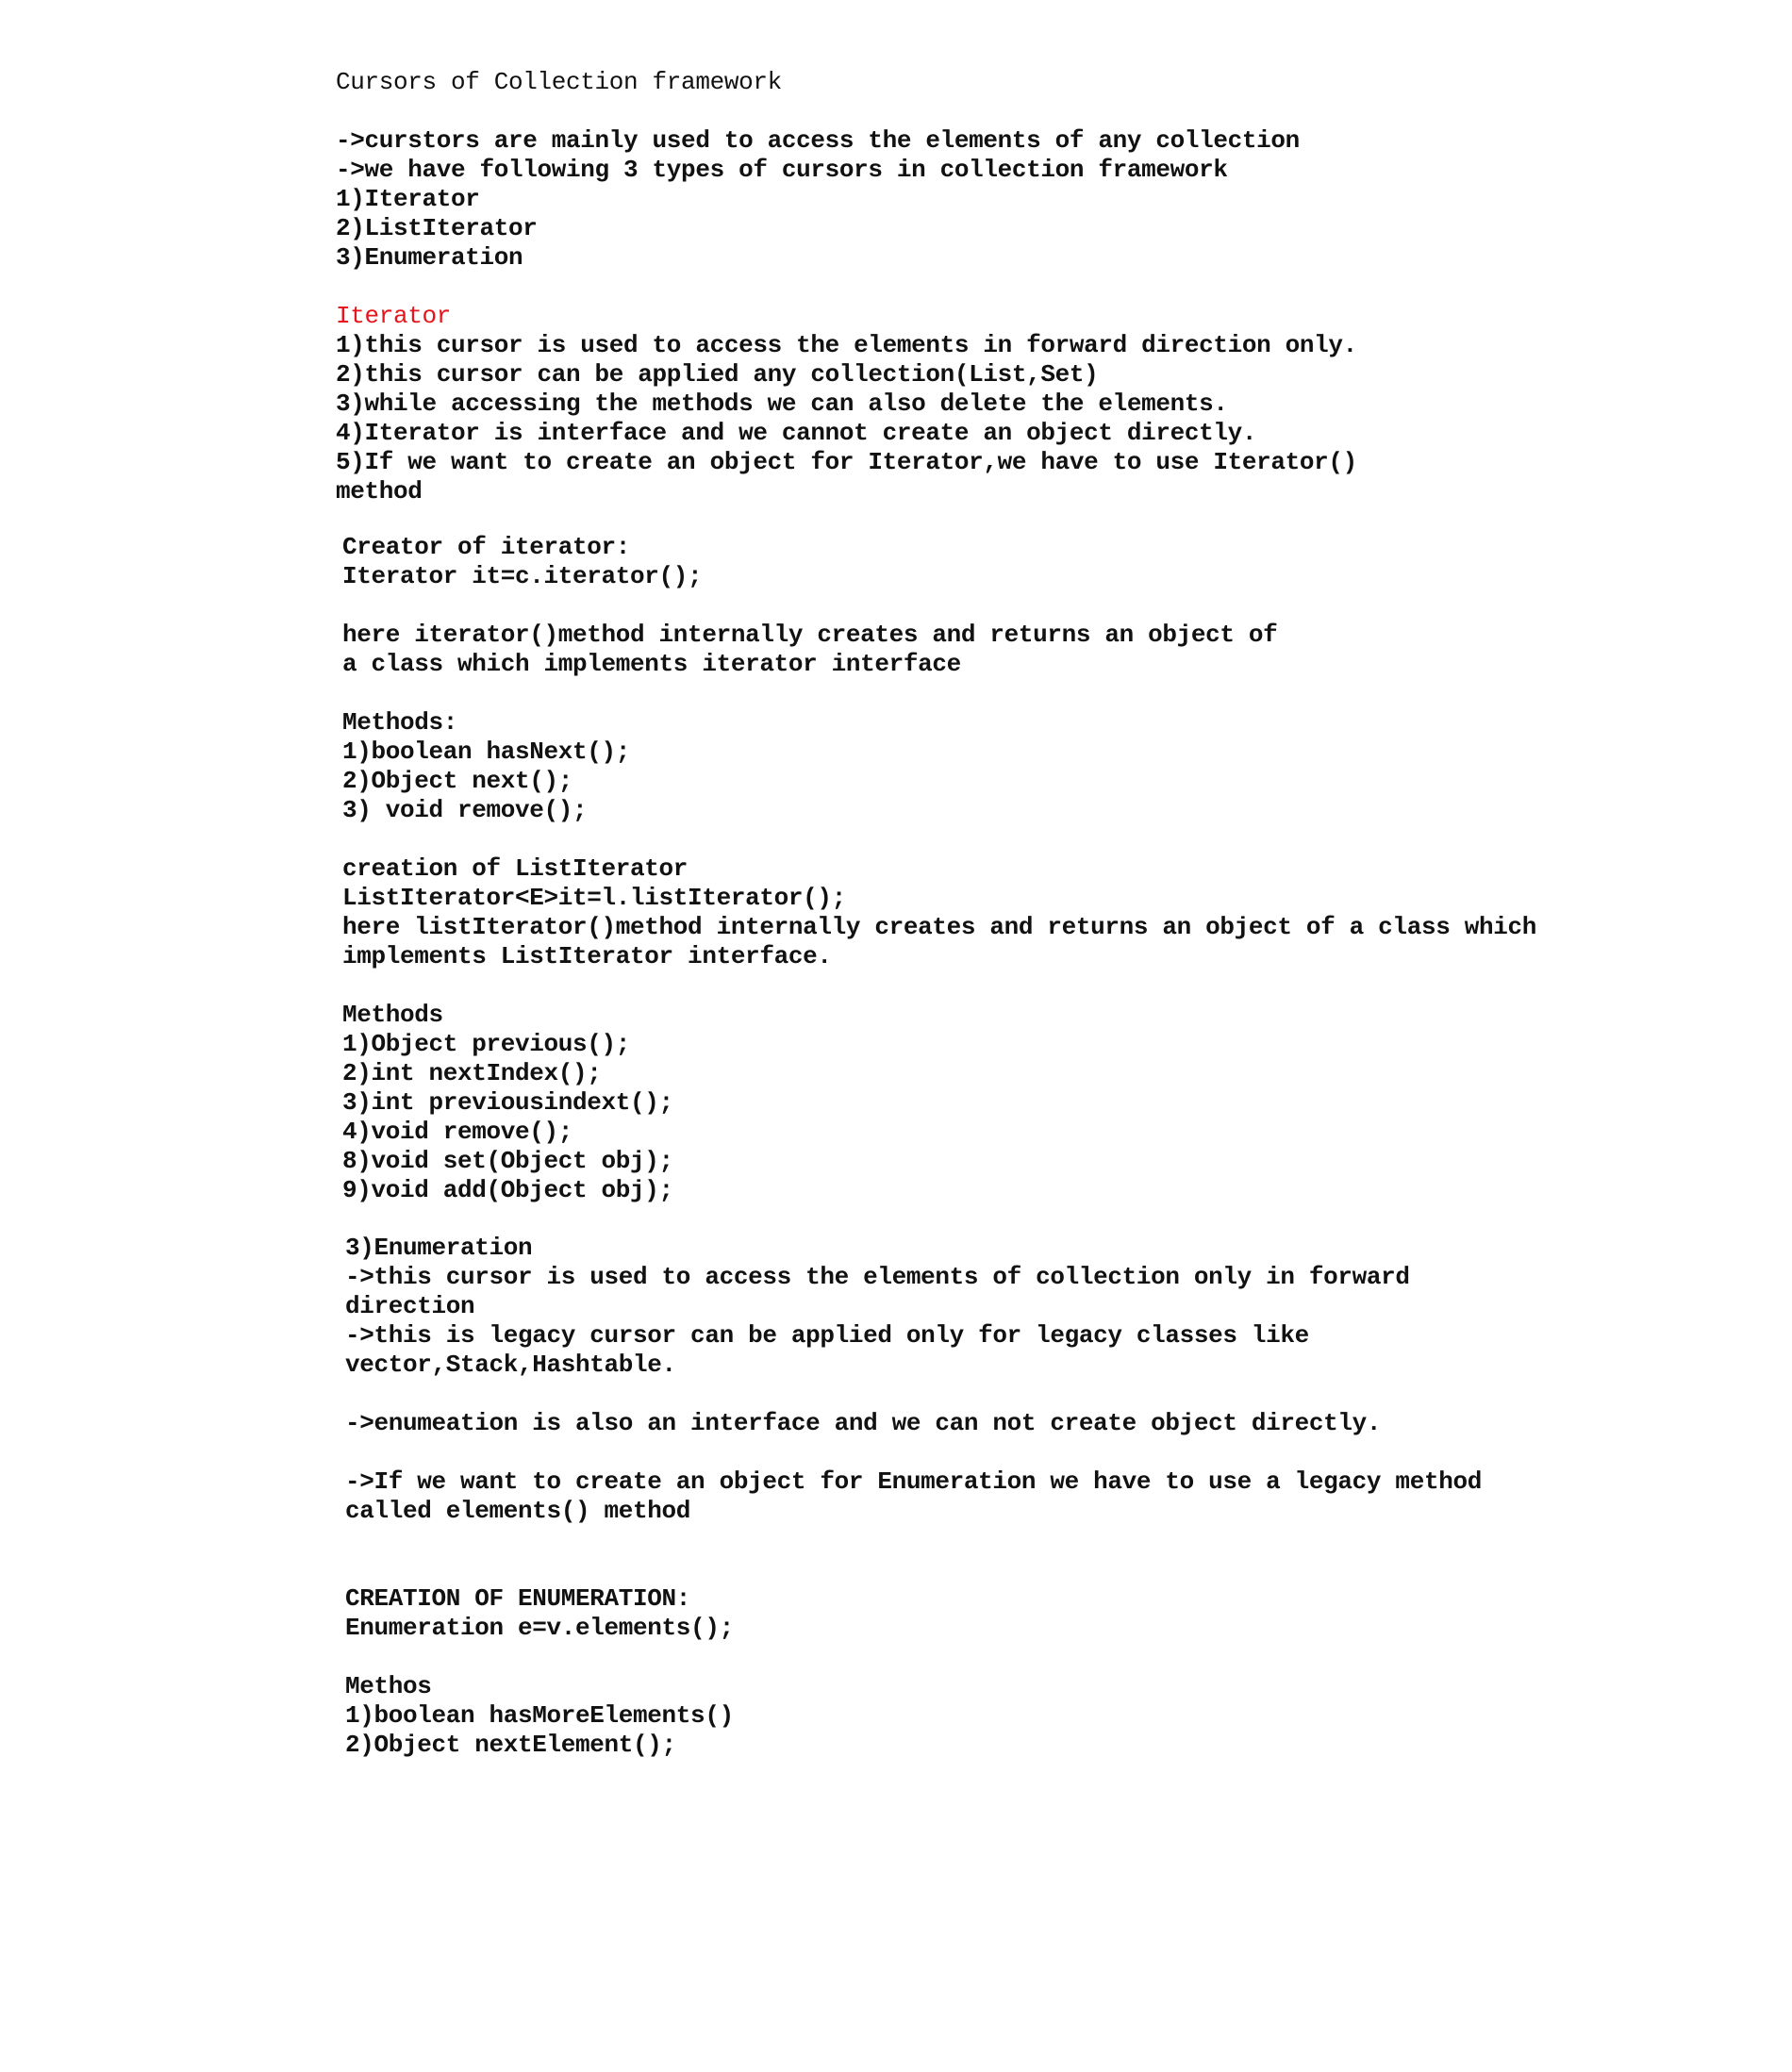 Image resolution: width=1792 pixels, height=2072 pixels. What do you see at coordinates (486, 1044) in the screenshot?
I see `listiterator-methods-line: 1)Object previous();` at bounding box center [486, 1044].